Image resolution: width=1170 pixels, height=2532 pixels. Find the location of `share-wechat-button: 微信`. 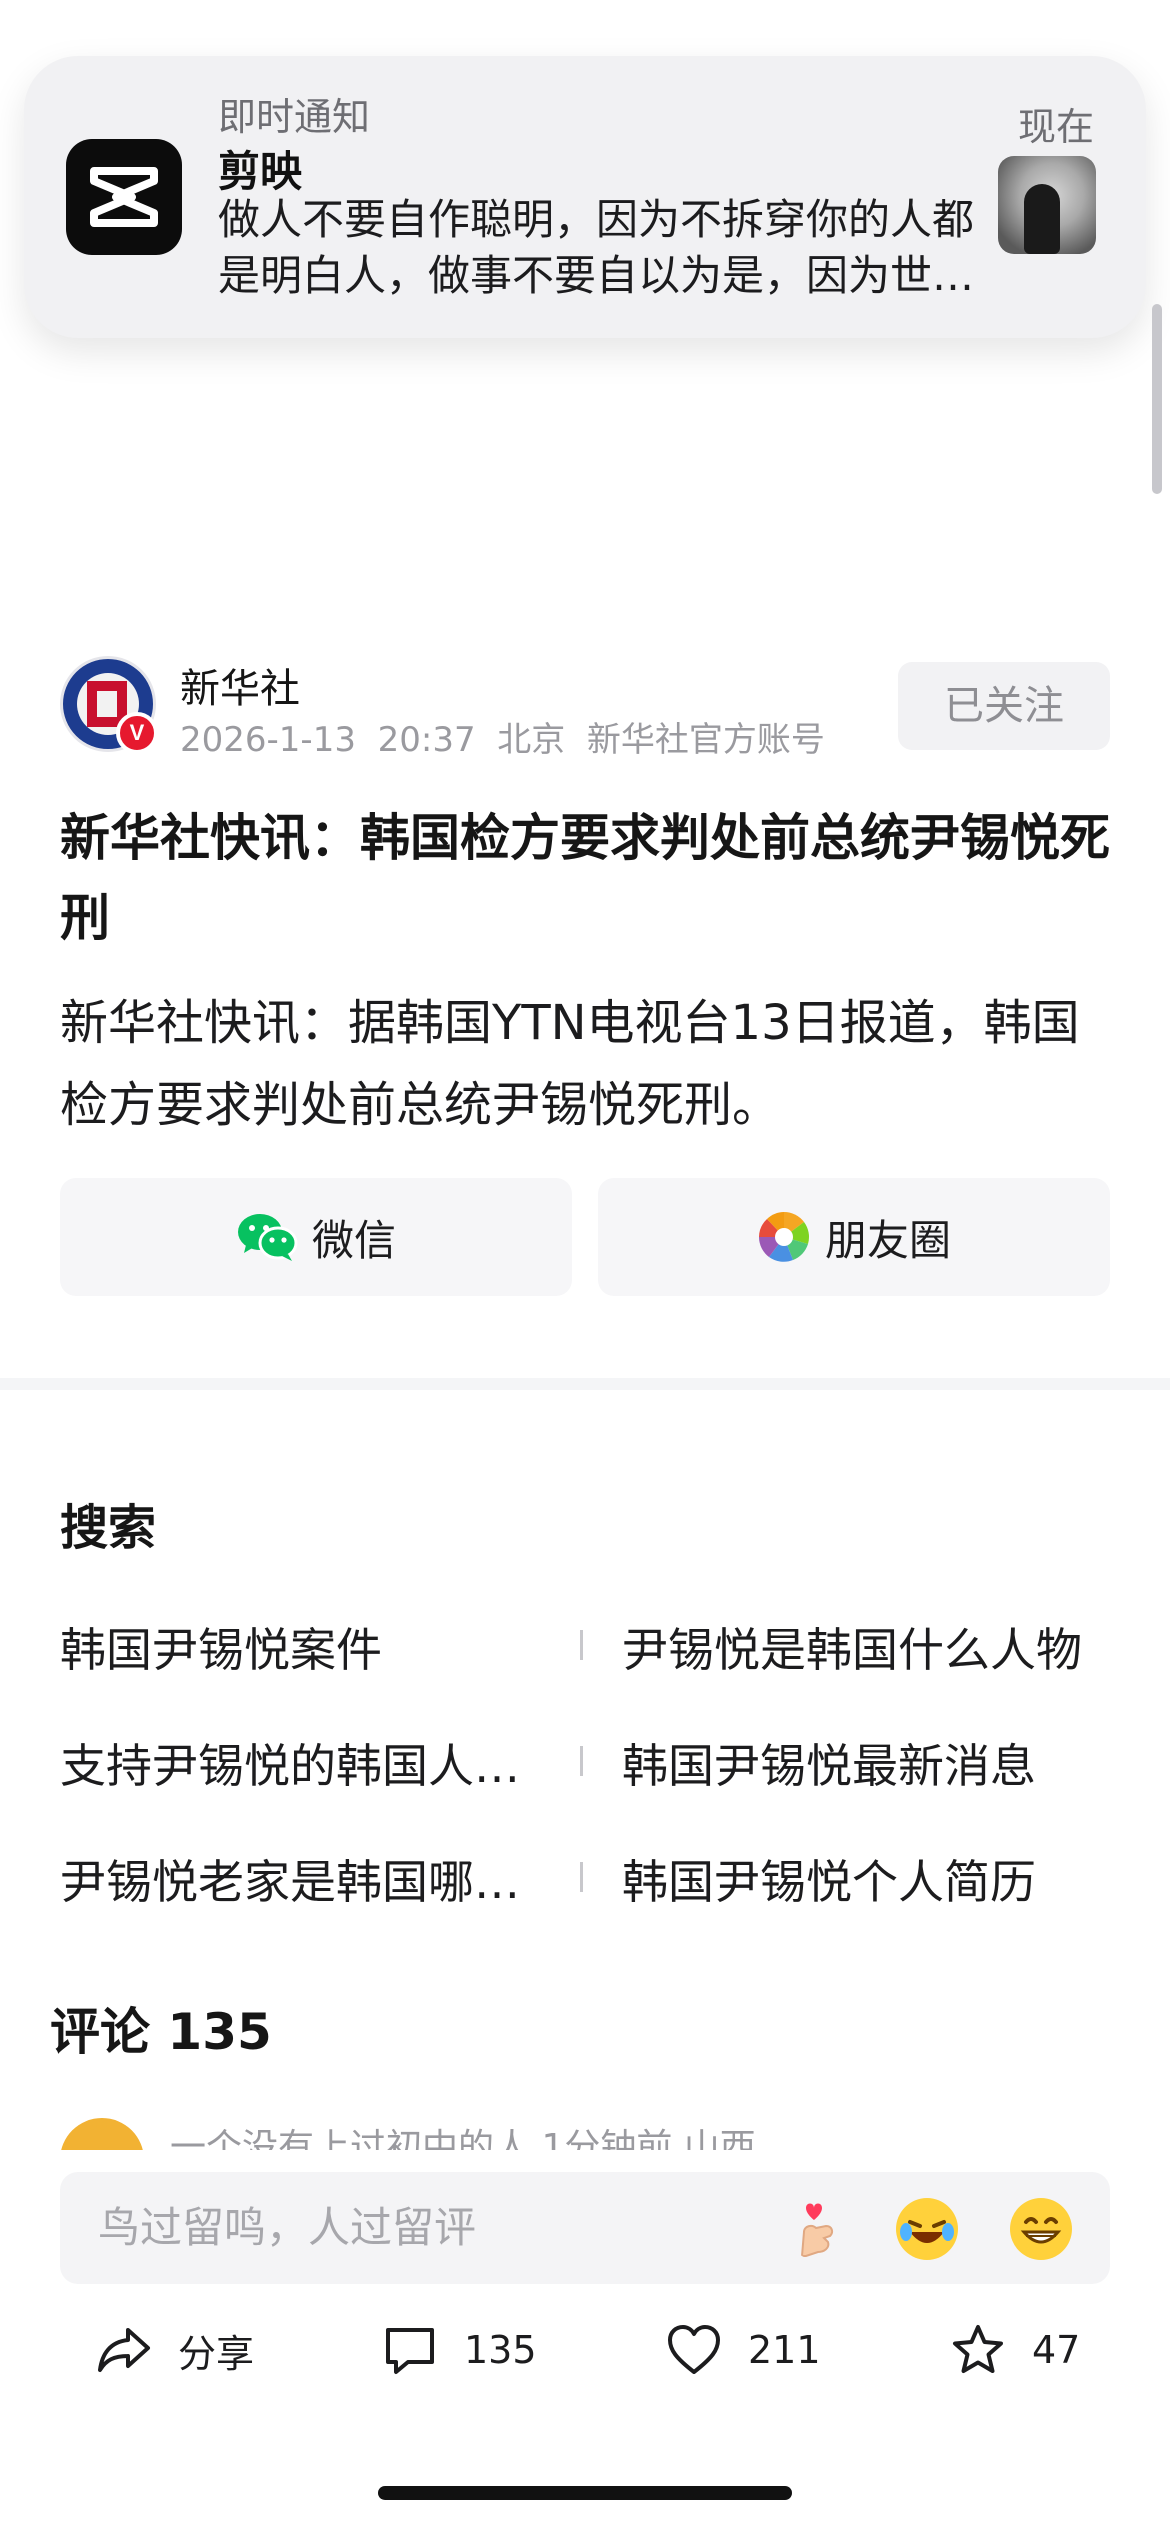

share-wechat-button: 微信 is located at coordinates (316, 1237).